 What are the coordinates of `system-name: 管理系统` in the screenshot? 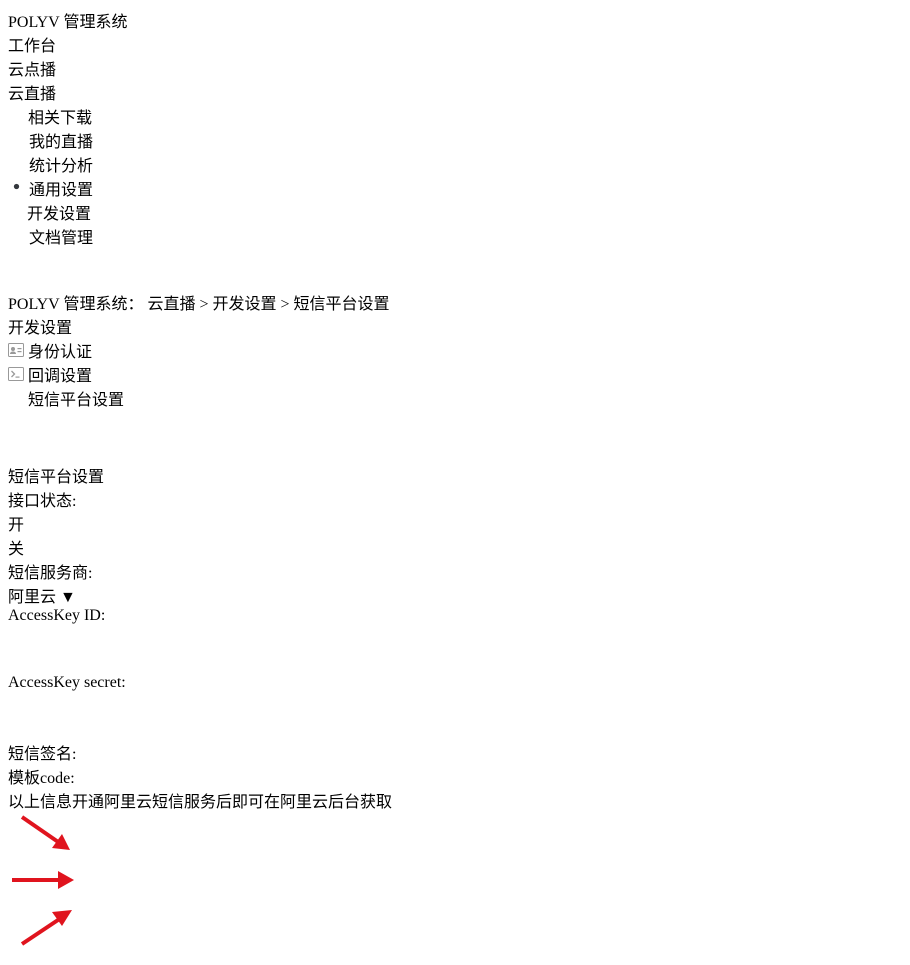 It's located at (95, 22).